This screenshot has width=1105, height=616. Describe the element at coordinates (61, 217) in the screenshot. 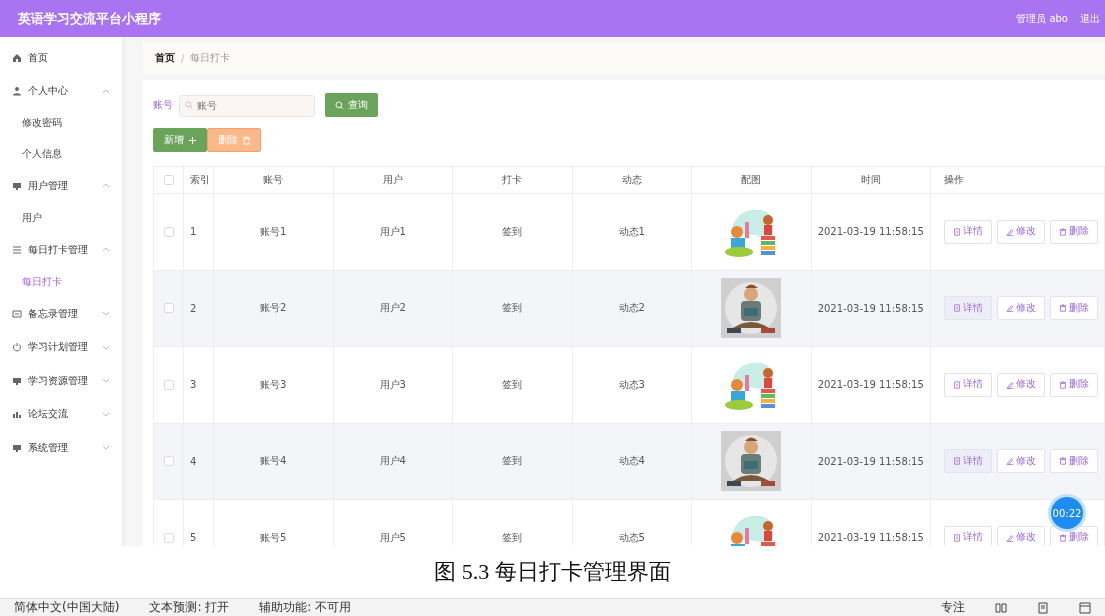

I see `submenu-item: 用户` at that location.